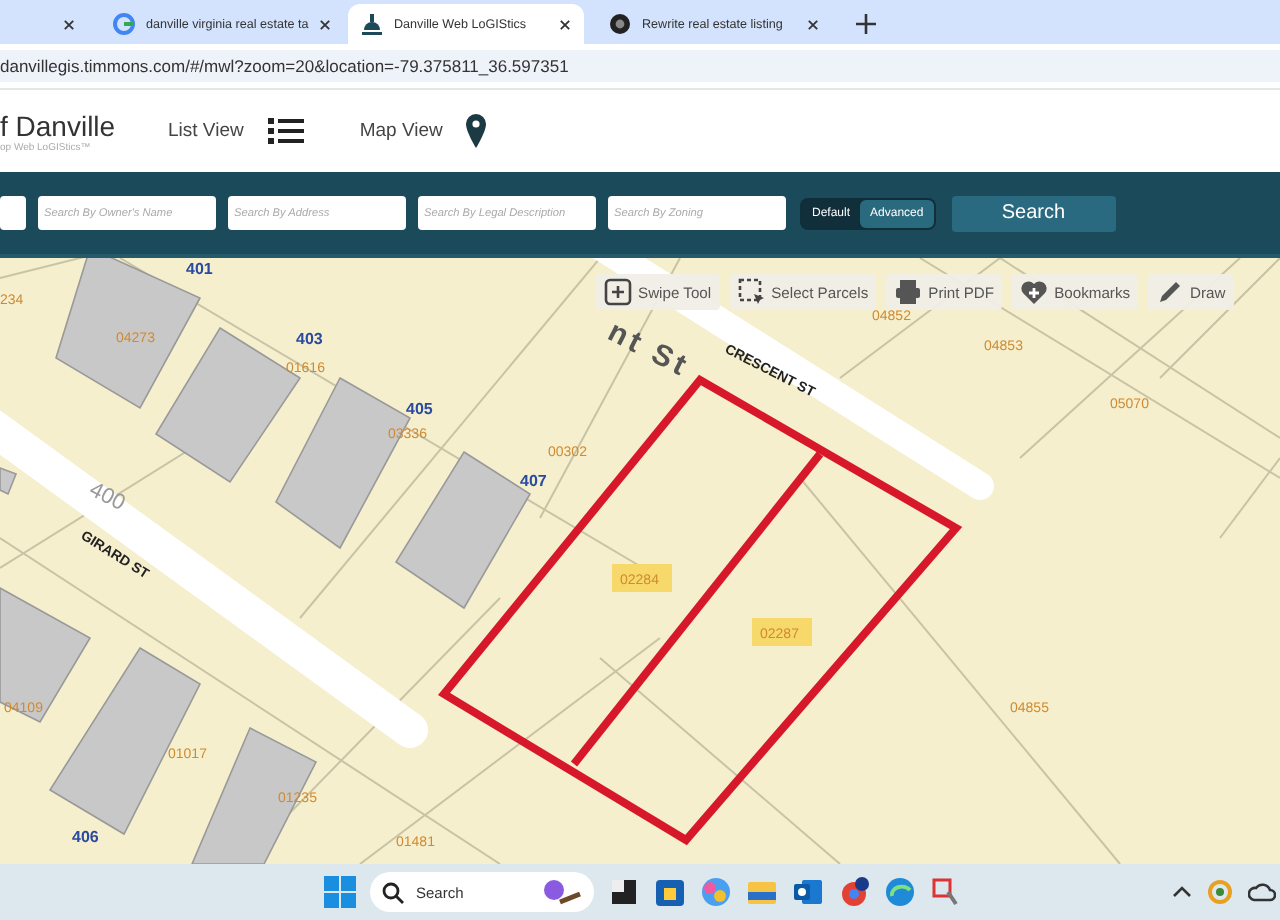 Image resolution: width=1280 pixels, height=920 pixels. What do you see at coordinates (618, 292) in the screenshot?
I see `plus-square-icon` at bounding box center [618, 292].